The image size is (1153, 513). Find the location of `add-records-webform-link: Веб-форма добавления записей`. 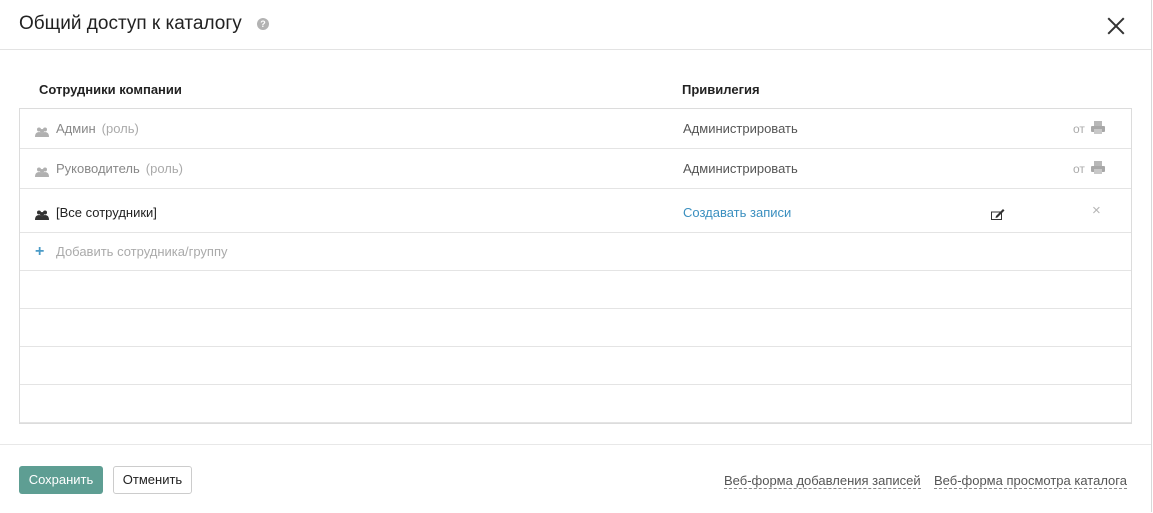

add-records-webform-link: Веб-форма добавления записей is located at coordinates (822, 481).